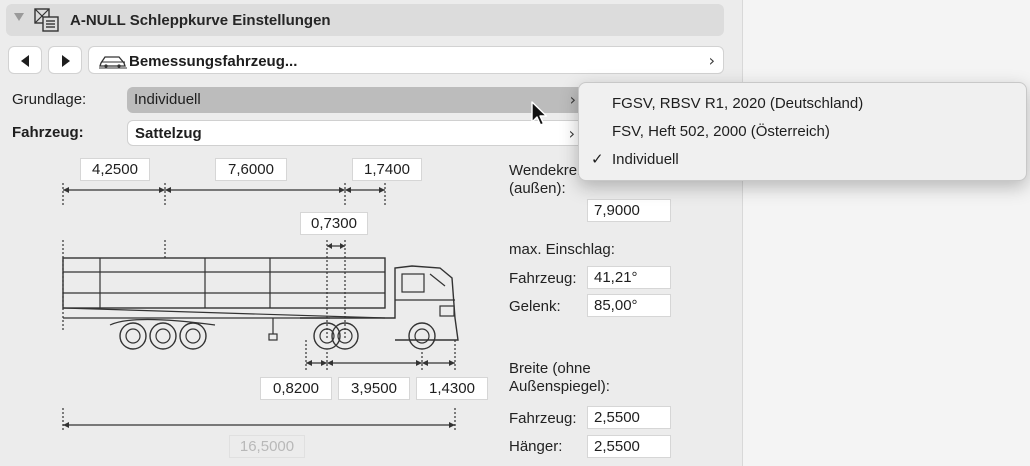 The height and width of the screenshot is (466, 1030). What do you see at coordinates (559, 377) in the screenshot?
I see `breite-label: Breite (ohne Außenspiegel):` at bounding box center [559, 377].